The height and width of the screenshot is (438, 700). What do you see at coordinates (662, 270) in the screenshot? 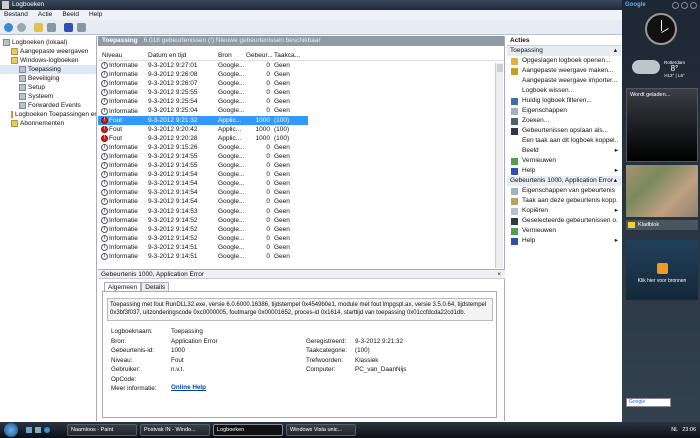
I see `feeds-gadget: Klik hier voor bronnen` at bounding box center [662, 270].